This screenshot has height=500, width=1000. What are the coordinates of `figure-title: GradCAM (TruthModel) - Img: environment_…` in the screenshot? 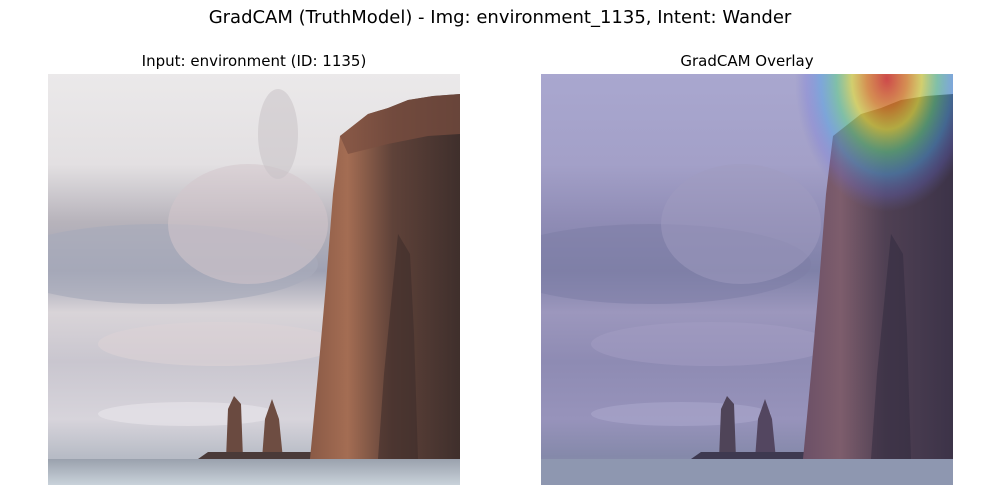 It's located at (500, 17).